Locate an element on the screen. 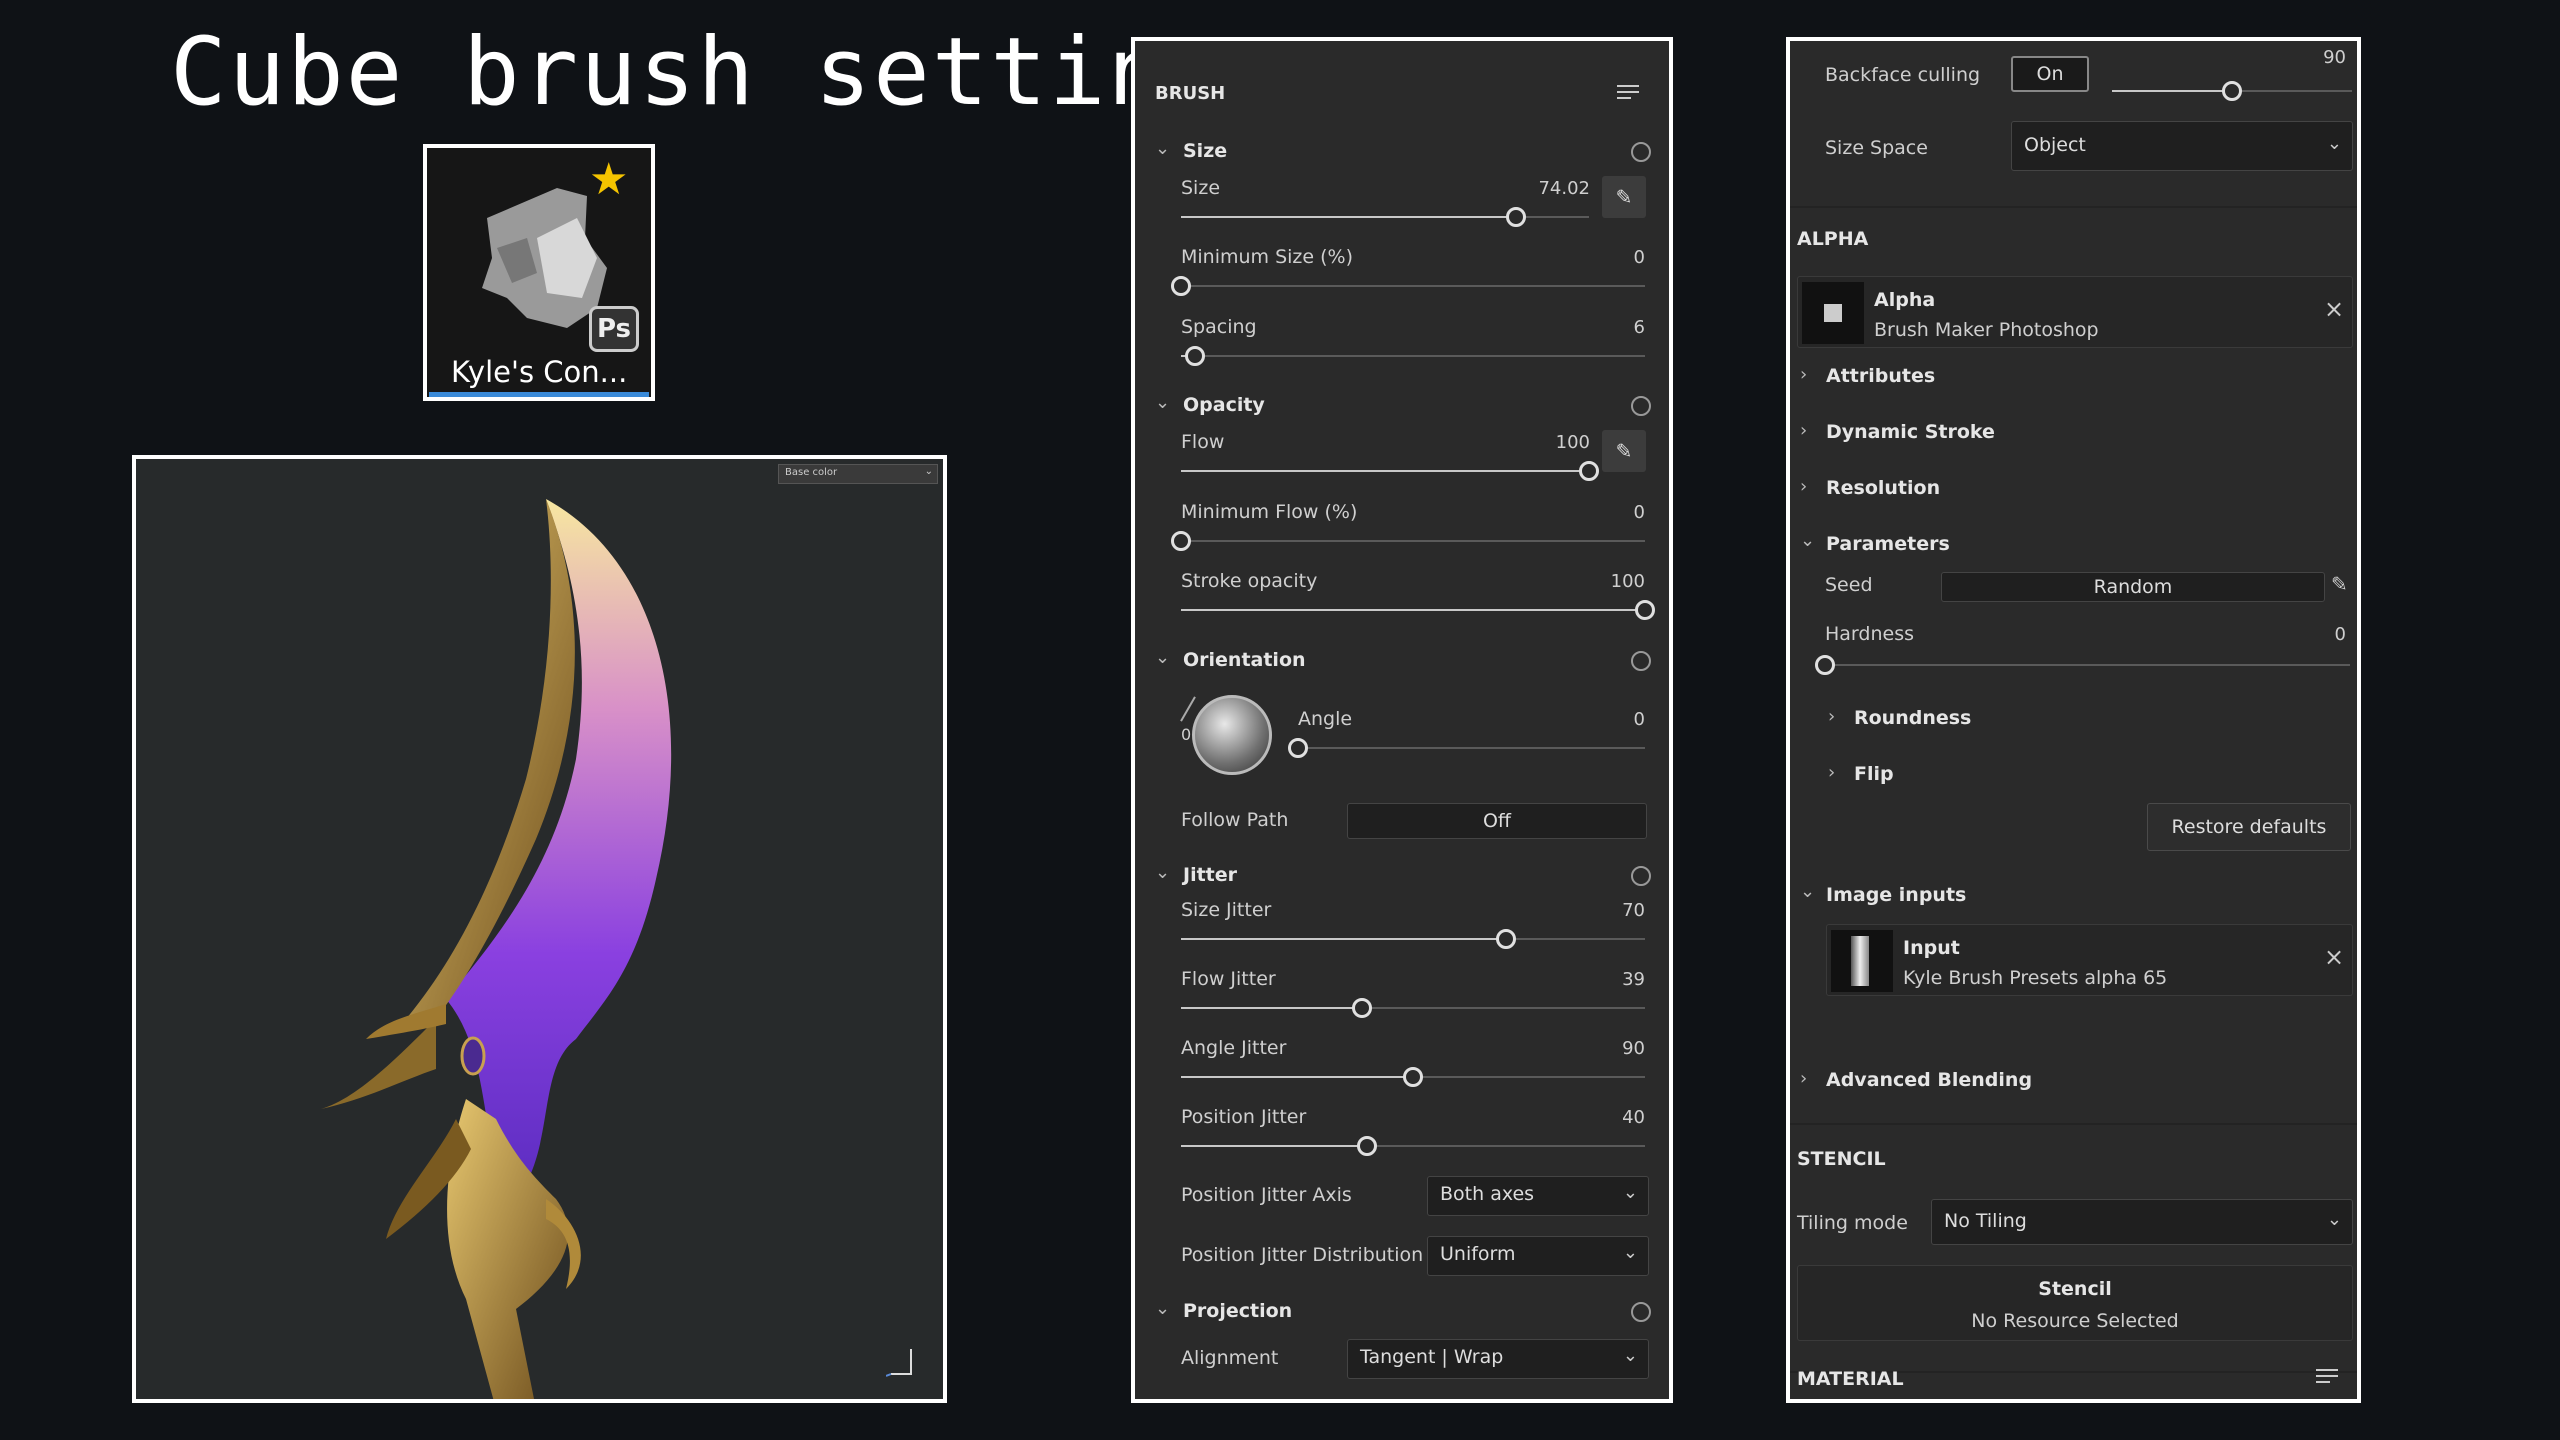 This screenshot has height=1440, width=2560. minimum-size-slider is located at coordinates (1408, 286).